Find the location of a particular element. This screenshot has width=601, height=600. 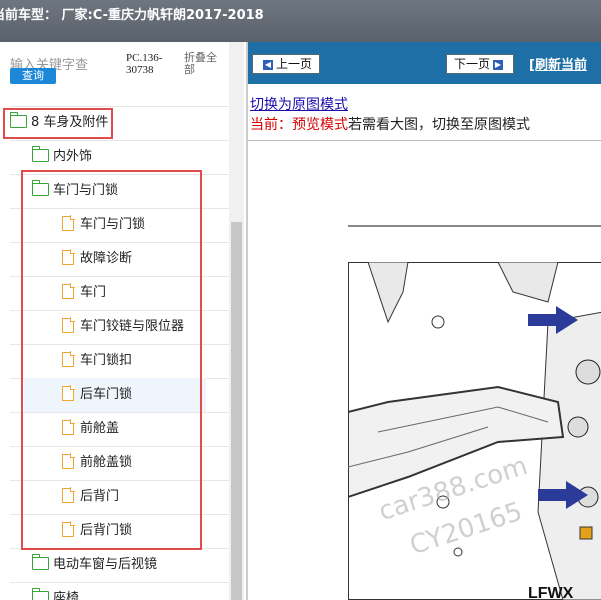

diagram-label: LFWX is located at coordinates (551, 592).